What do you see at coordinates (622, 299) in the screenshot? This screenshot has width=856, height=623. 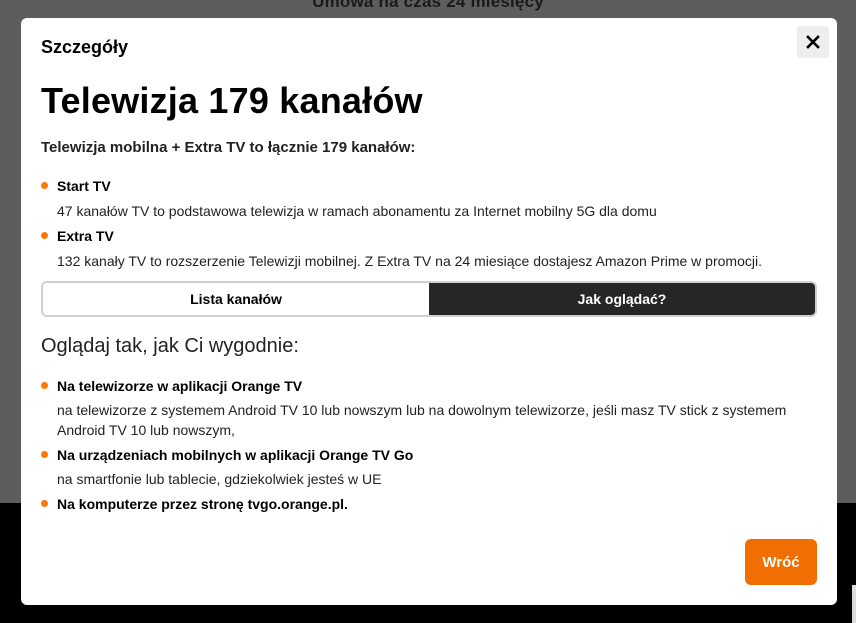 I see `tab-how-to-watch: Jak oglądać?` at bounding box center [622, 299].